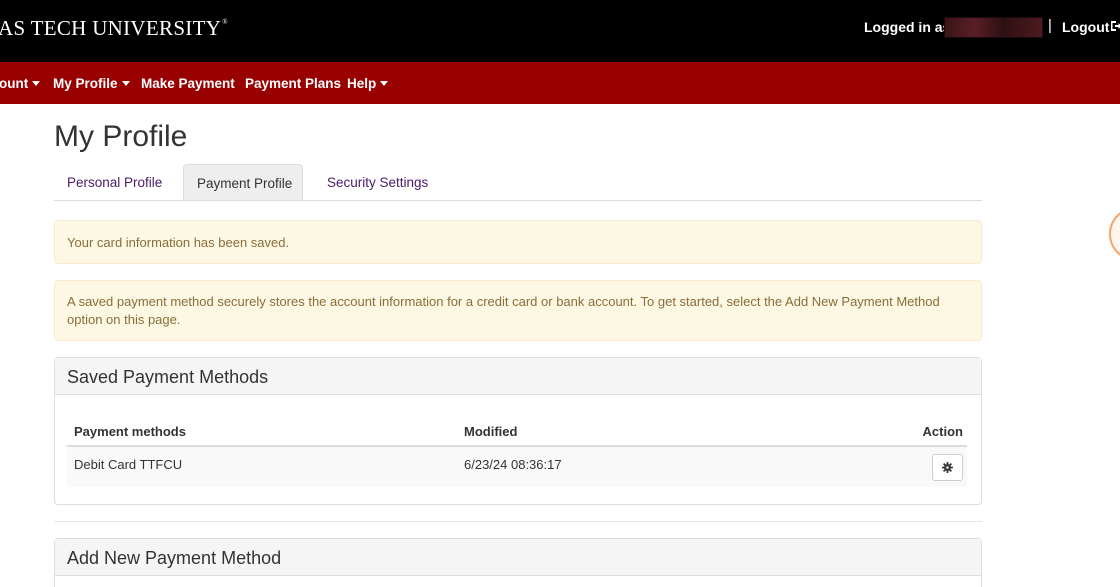  What do you see at coordinates (128, 464) in the screenshot?
I see `payment-method-name: Debit Card TTFCU` at bounding box center [128, 464].